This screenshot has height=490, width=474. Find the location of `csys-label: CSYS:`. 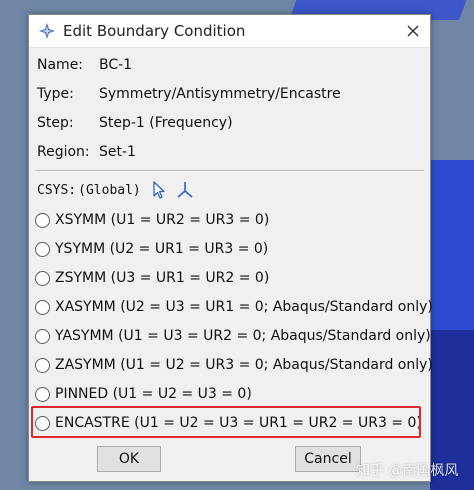

csys-label: CSYS: is located at coordinates (57, 190).